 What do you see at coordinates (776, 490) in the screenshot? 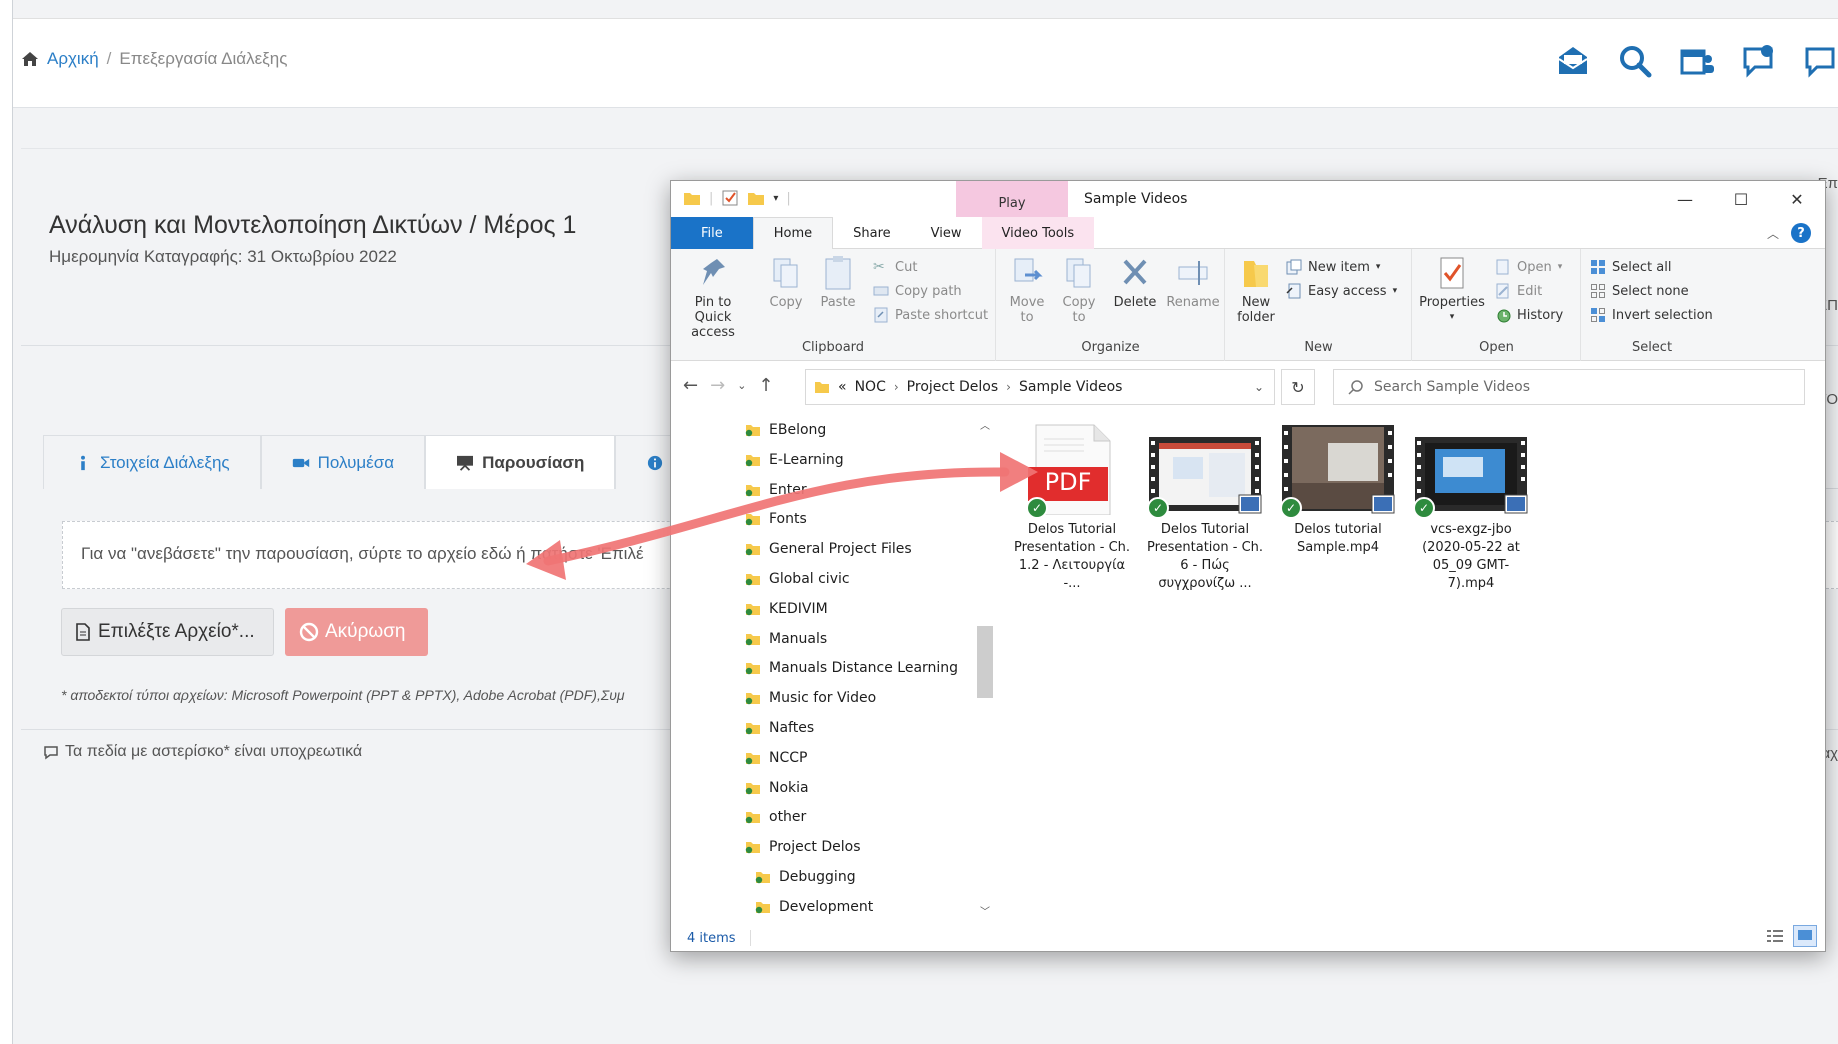
I see `tree-item: Enter` at bounding box center [776, 490].